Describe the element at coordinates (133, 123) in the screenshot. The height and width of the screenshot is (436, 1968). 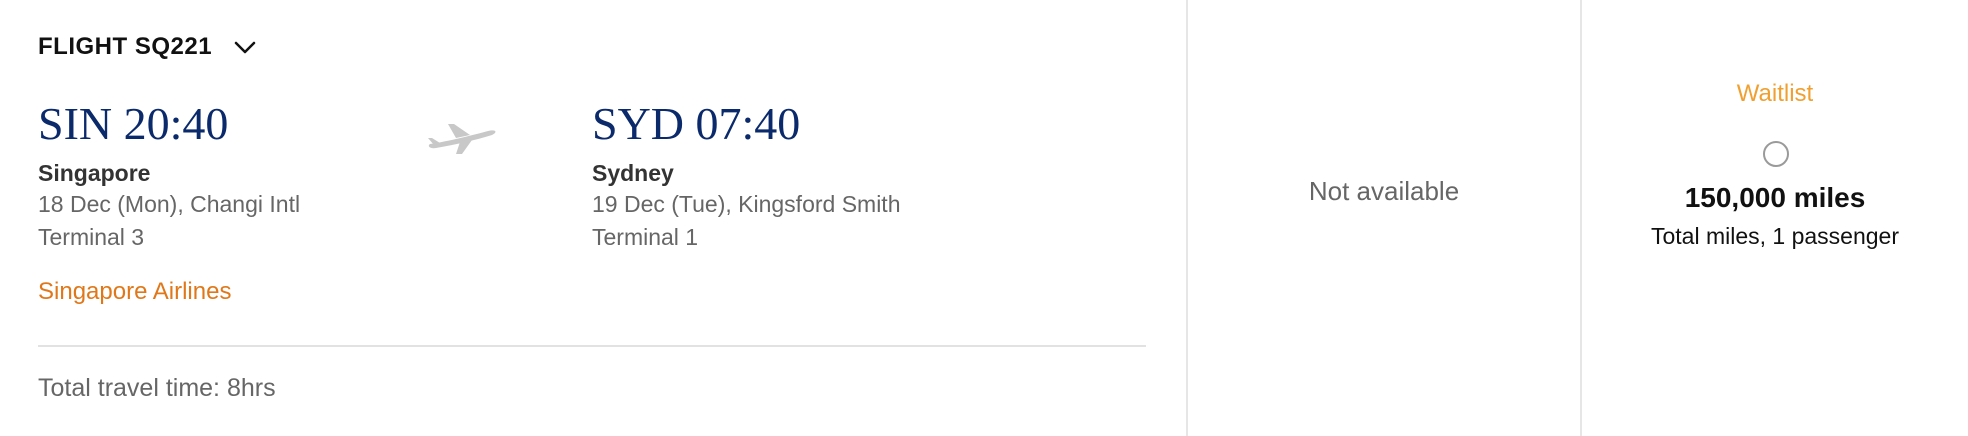
I see `origin-code-time: SIN 20:40` at that location.